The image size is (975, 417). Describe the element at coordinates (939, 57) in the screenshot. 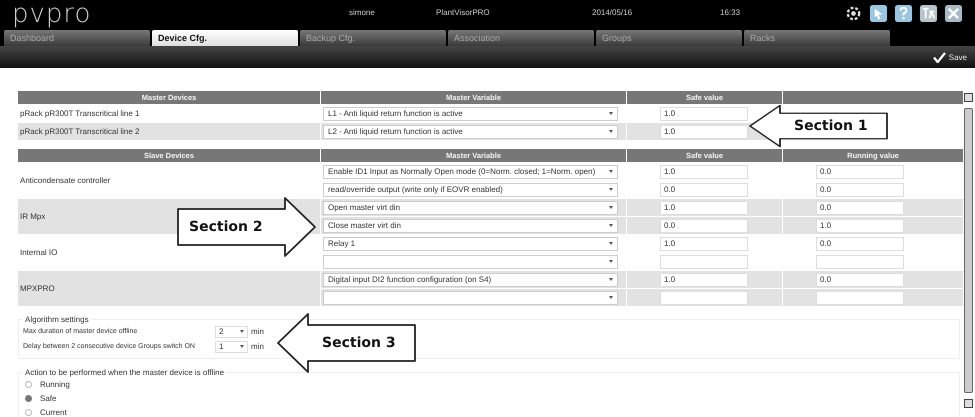

I see `checkmark-icon` at that location.